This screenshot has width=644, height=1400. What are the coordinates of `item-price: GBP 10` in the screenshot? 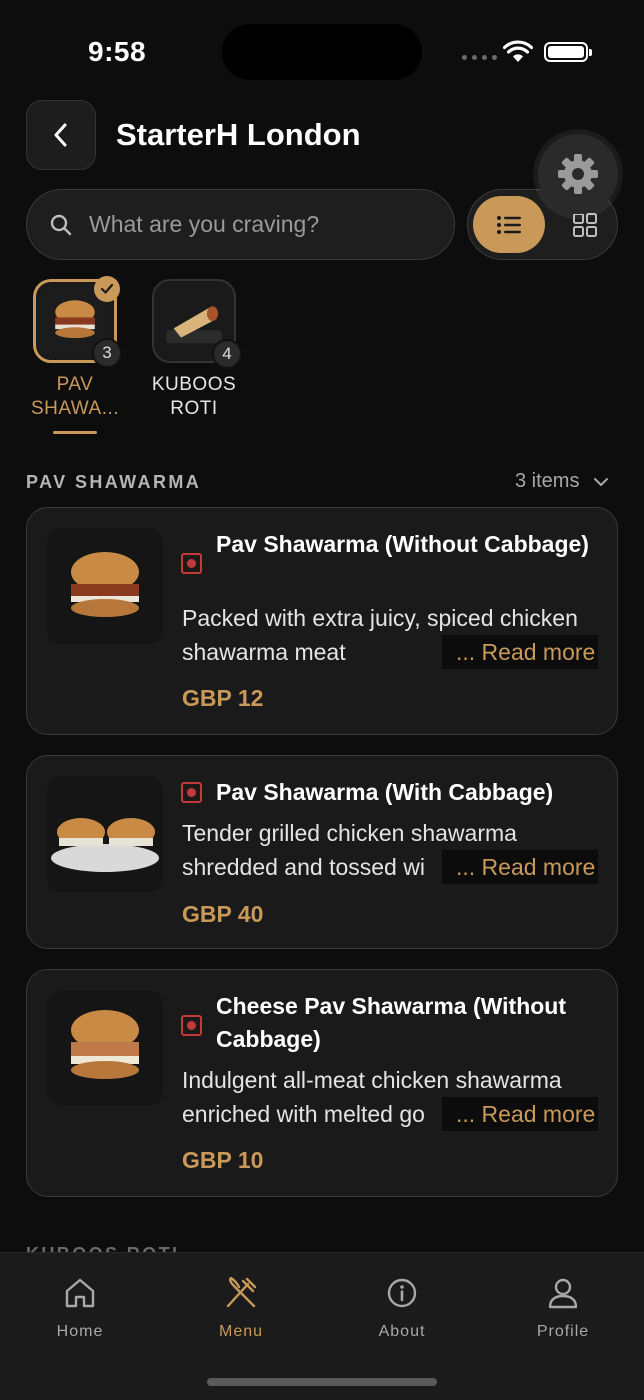 It's located at (223, 1160).